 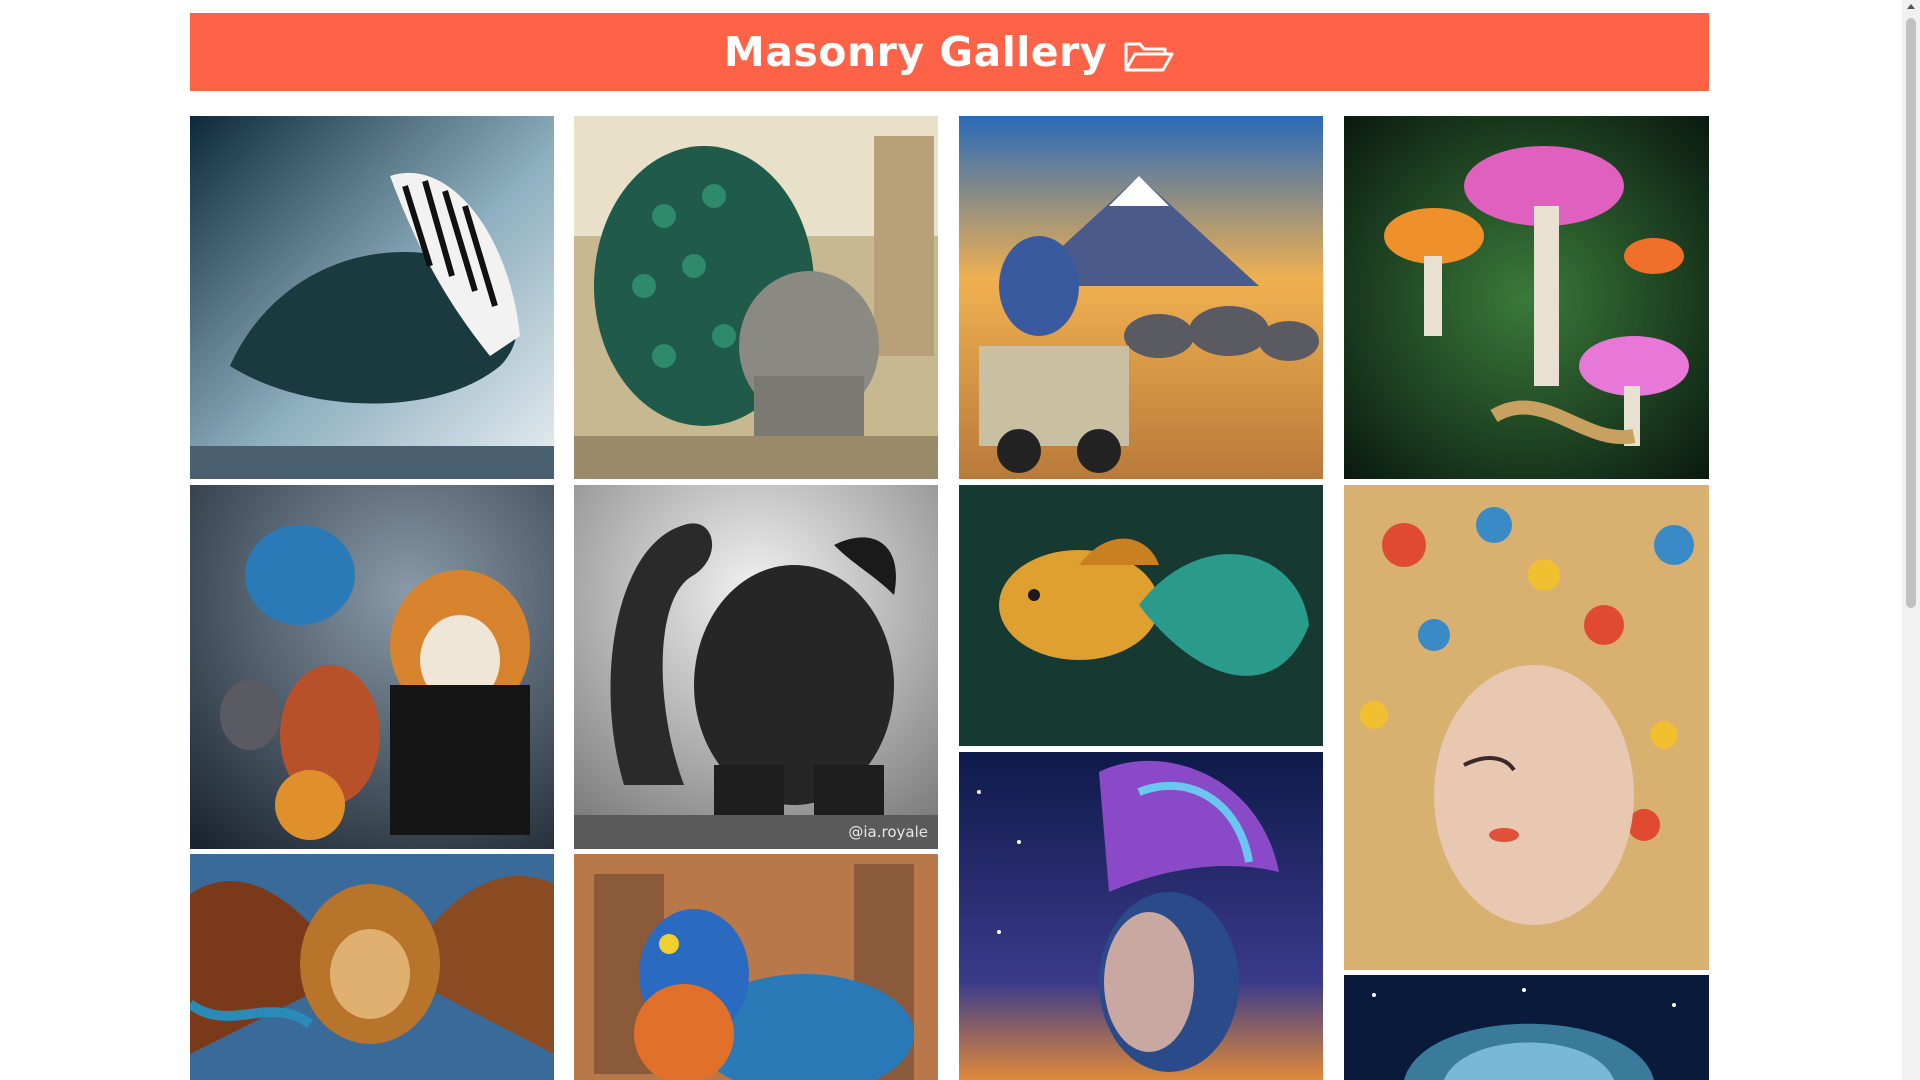 What do you see at coordinates (1141, 615) in the screenshot?
I see `gallery-image-golden-fish` at bounding box center [1141, 615].